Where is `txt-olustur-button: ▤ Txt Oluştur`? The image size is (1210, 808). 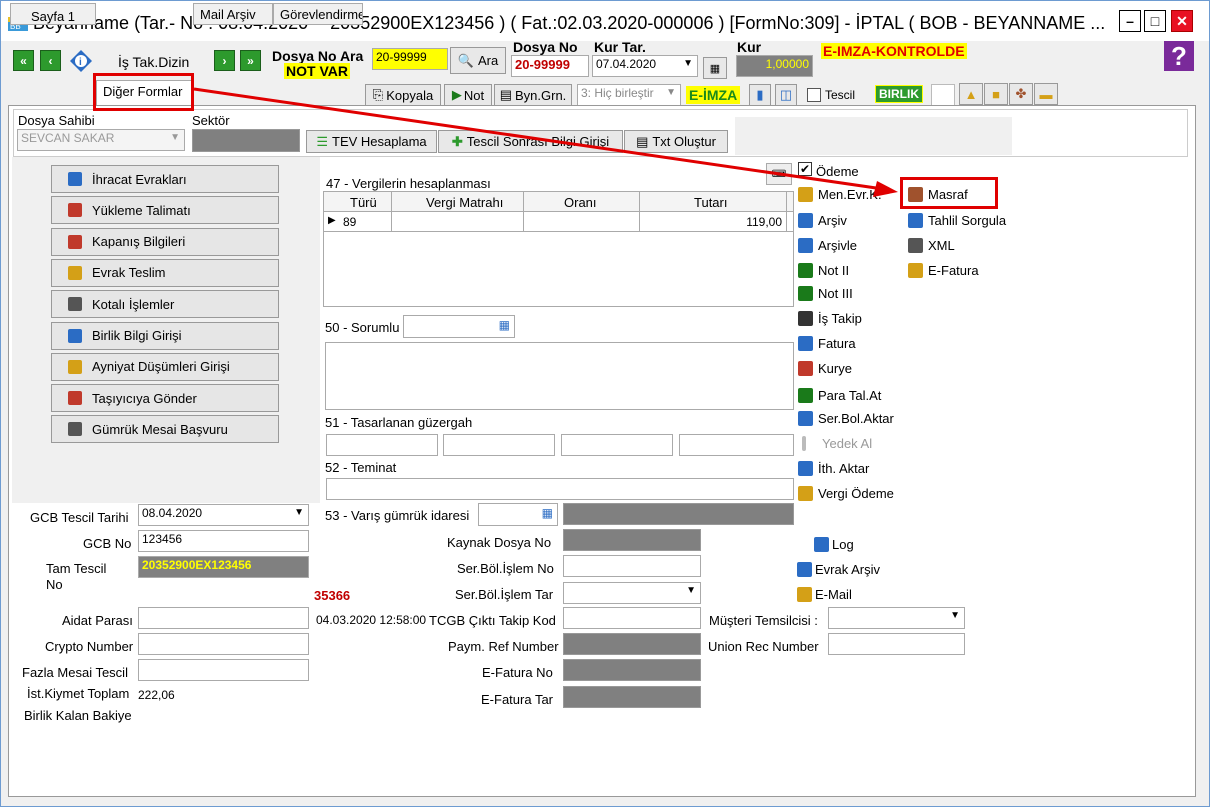
txt-olustur-button: ▤ Txt Oluştur is located at coordinates (676, 141).